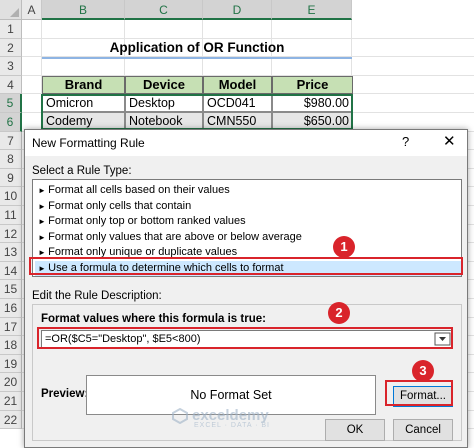 This screenshot has width=474, height=448. What do you see at coordinates (11, 364) in the screenshot?
I see `row-header-19: 19` at bounding box center [11, 364].